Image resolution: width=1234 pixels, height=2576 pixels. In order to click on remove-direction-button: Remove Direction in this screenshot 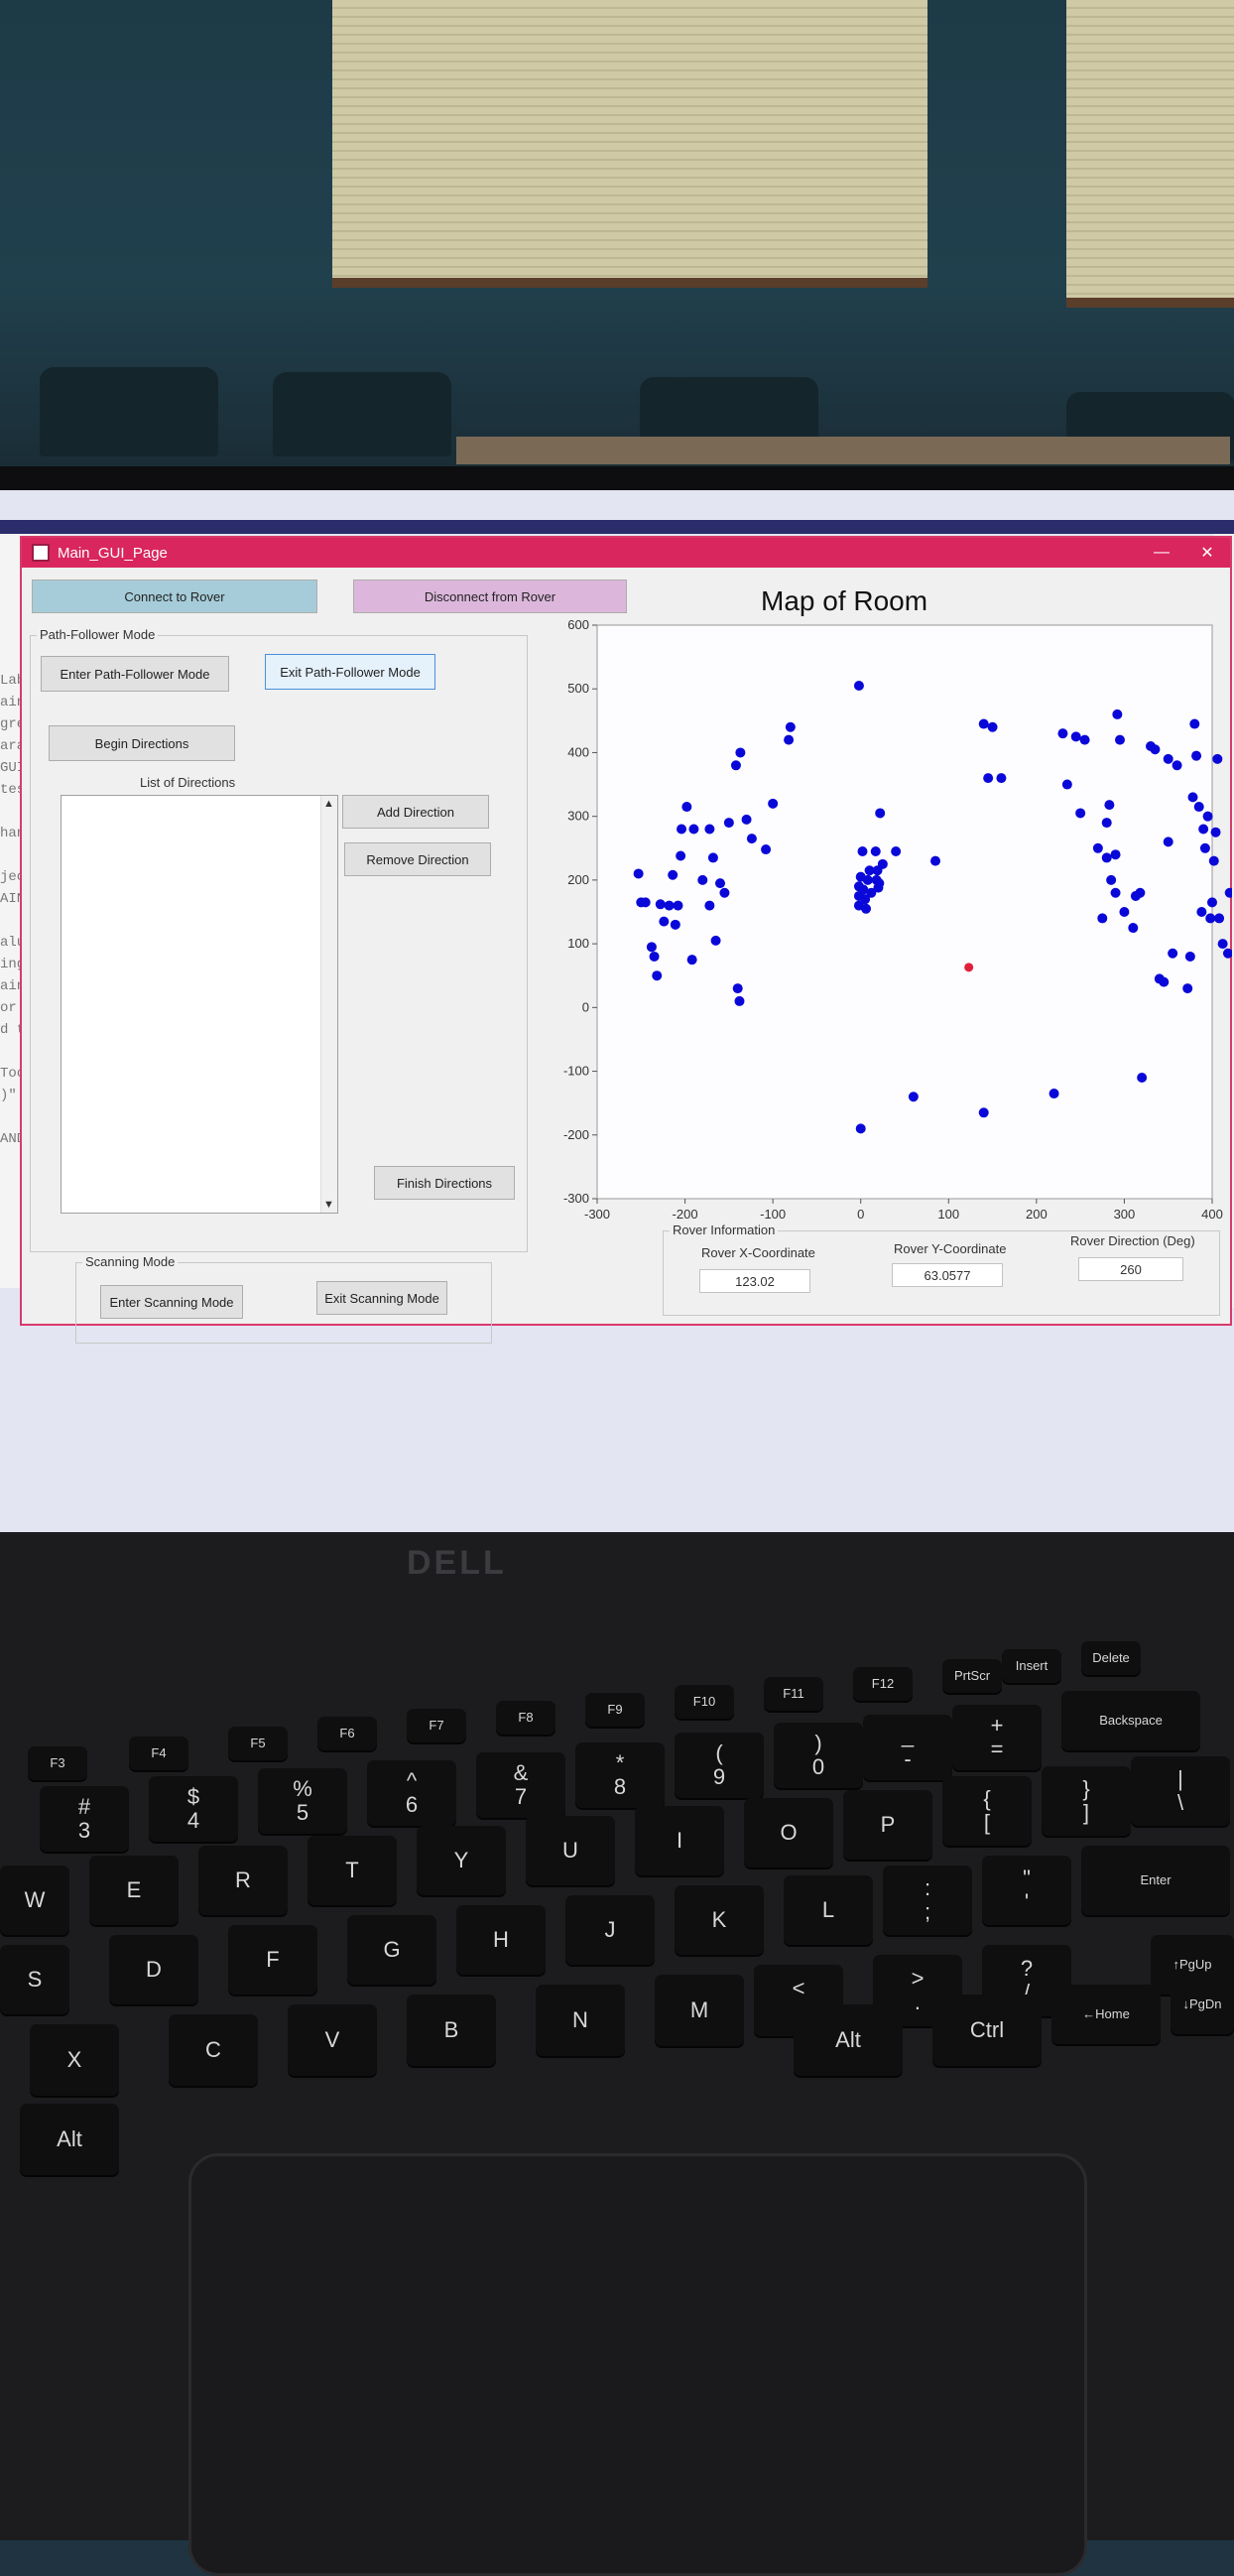, I will do `click(417, 859)`.